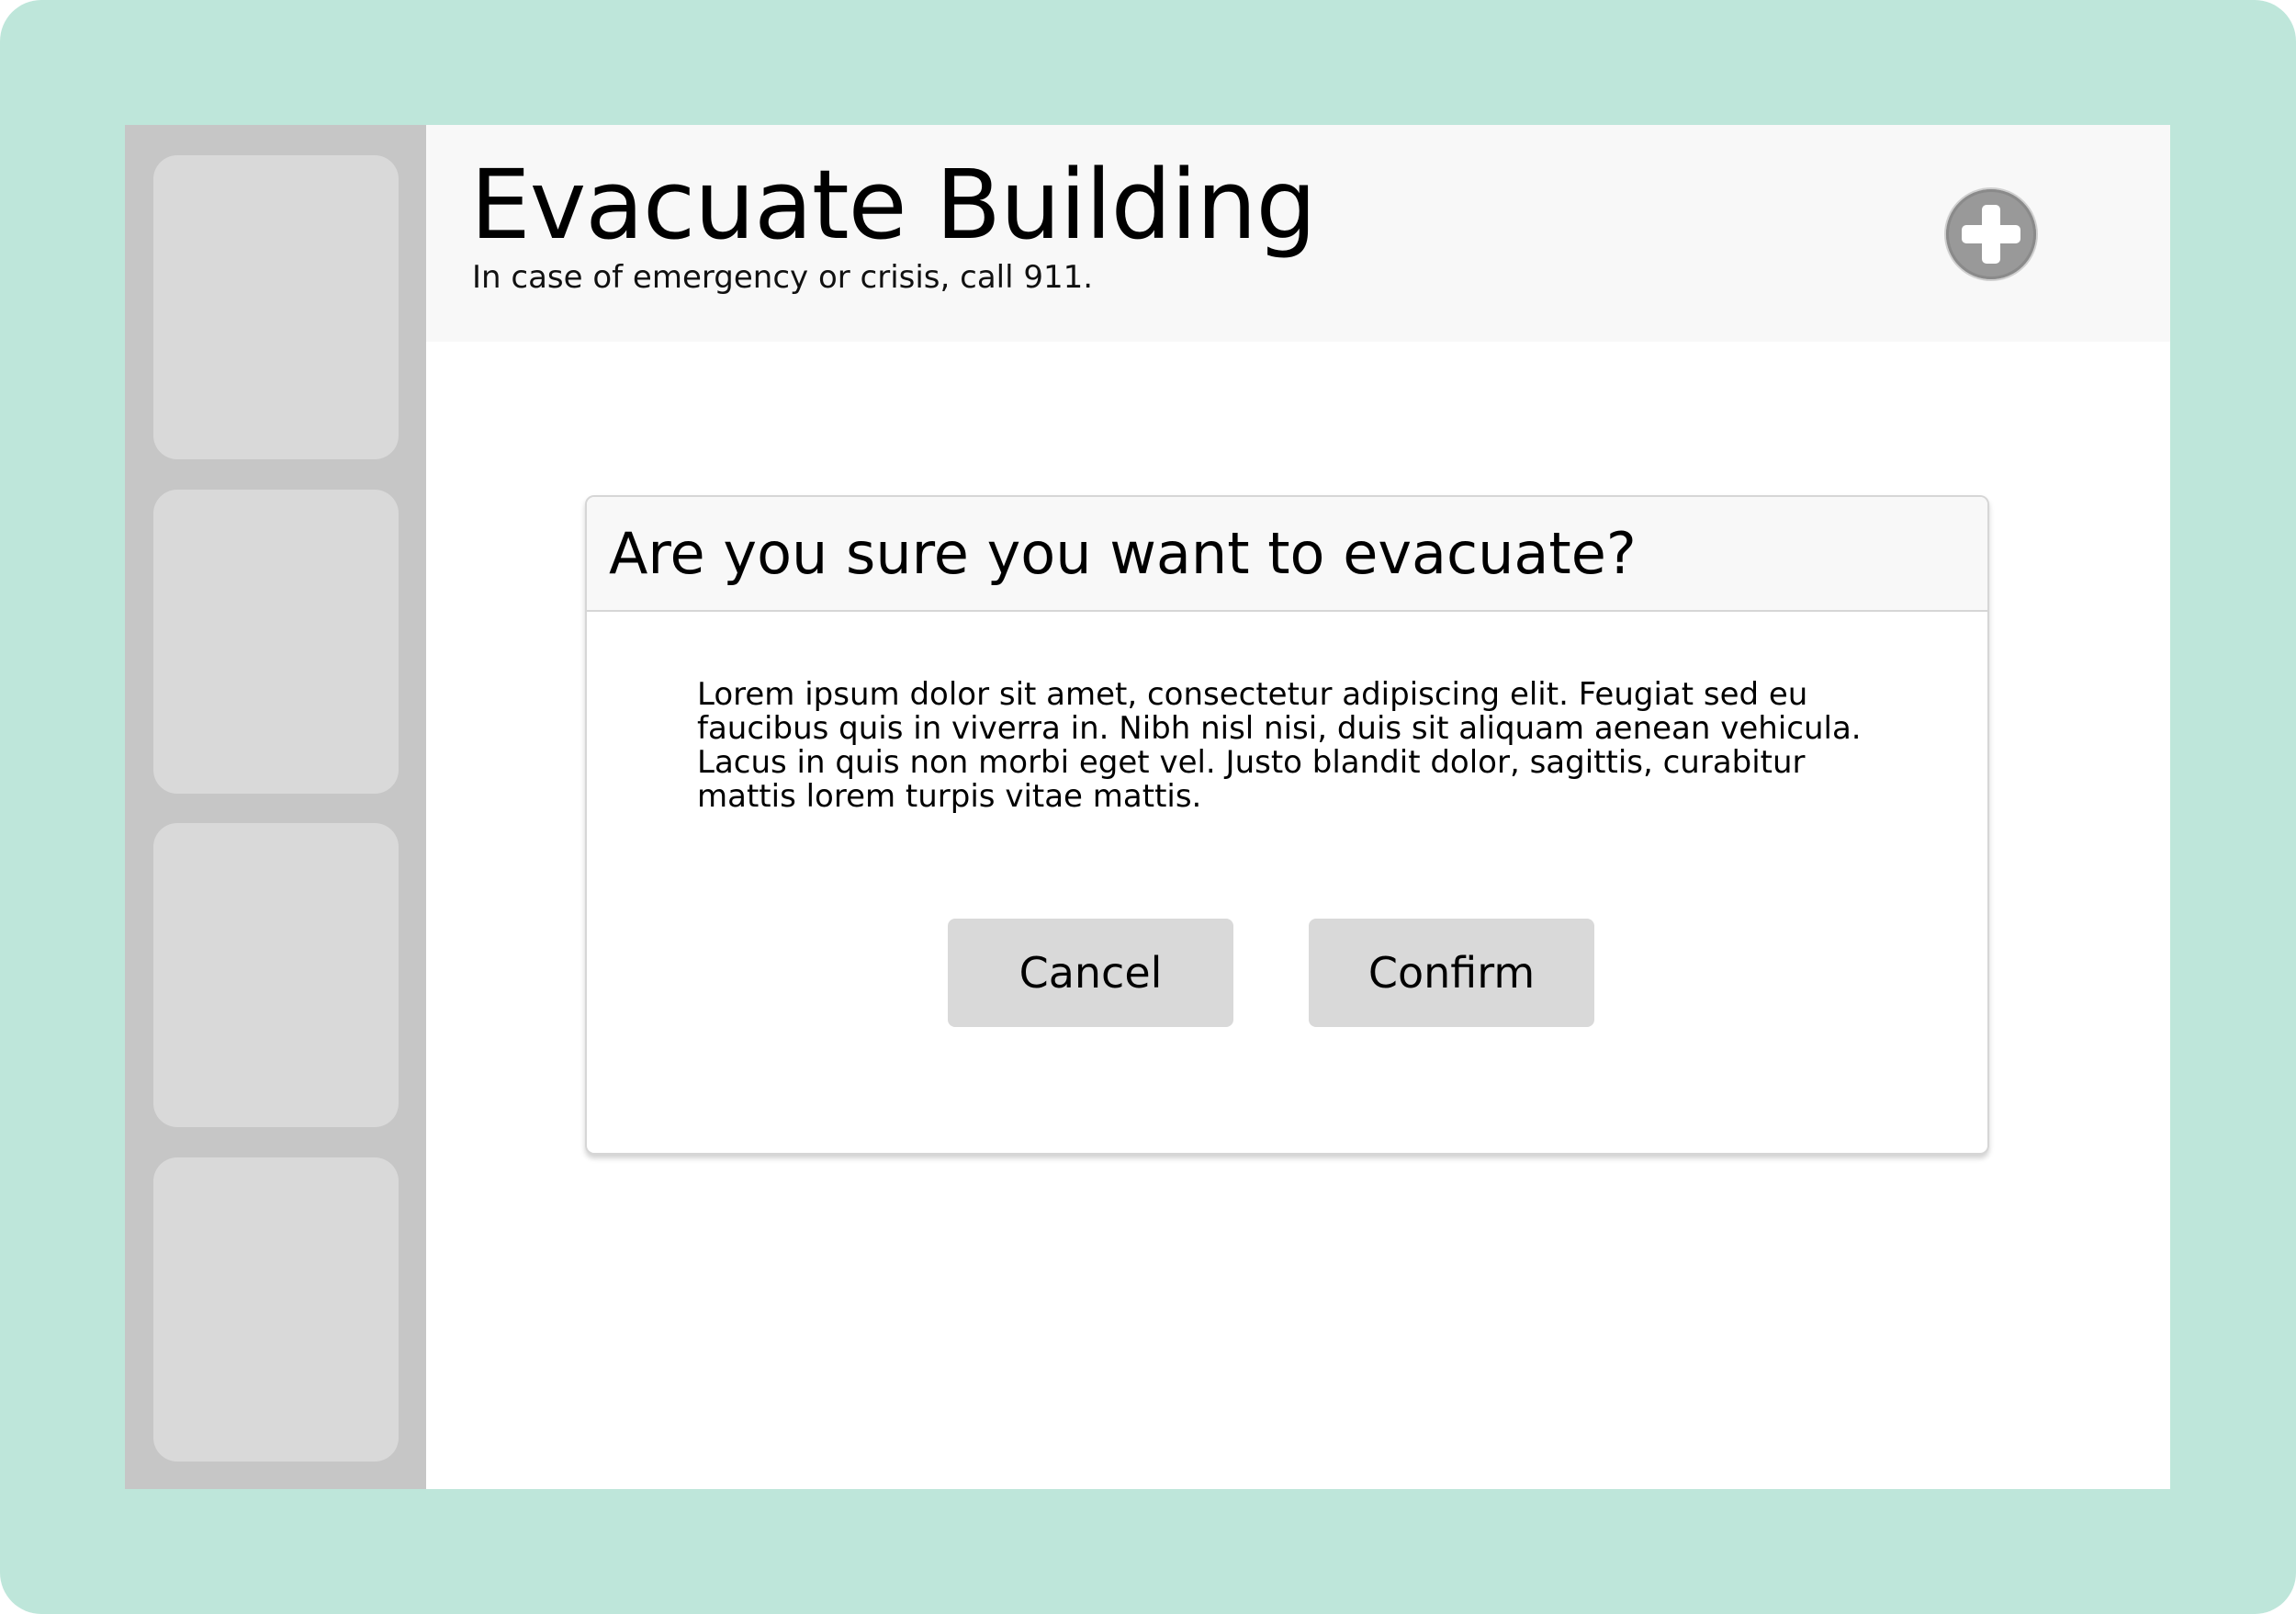 The width and height of the screenshot is (2296, 1614). Describe the element at coordinates (1091, 973) in the screenshot. I see `cancel-button: Cancel` at that location.